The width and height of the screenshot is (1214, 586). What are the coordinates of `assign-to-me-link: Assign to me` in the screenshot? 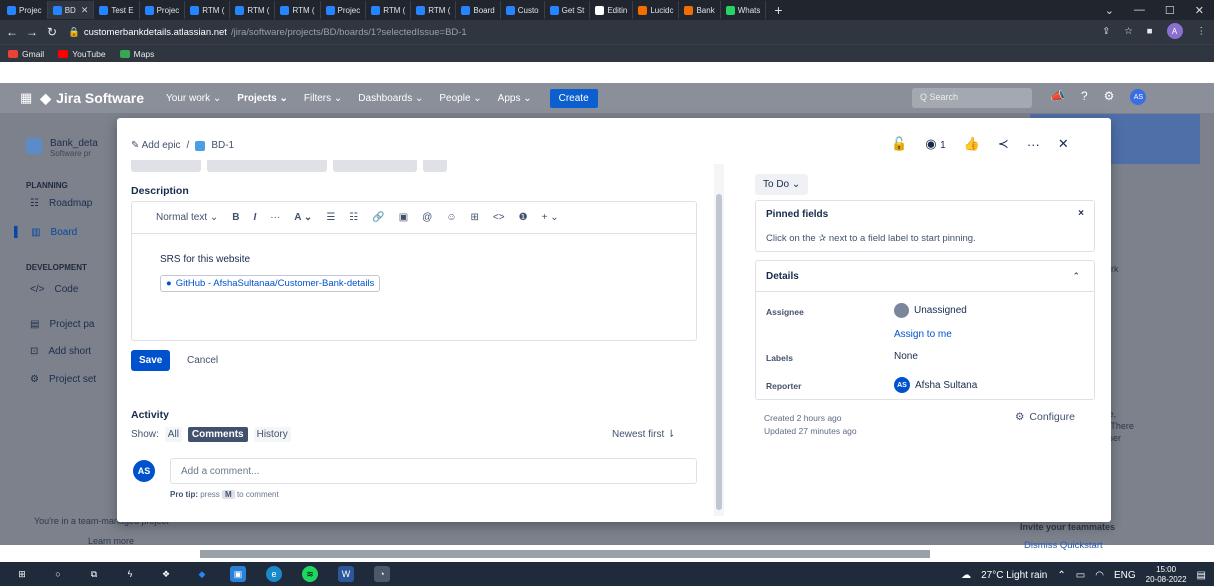 It's located at (923, 334).